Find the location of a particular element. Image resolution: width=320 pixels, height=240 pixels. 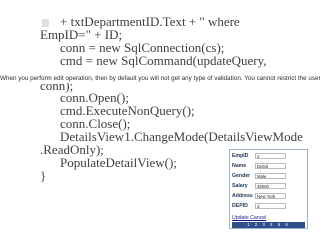

details-label: Gender is located at coordinates (241, 176).